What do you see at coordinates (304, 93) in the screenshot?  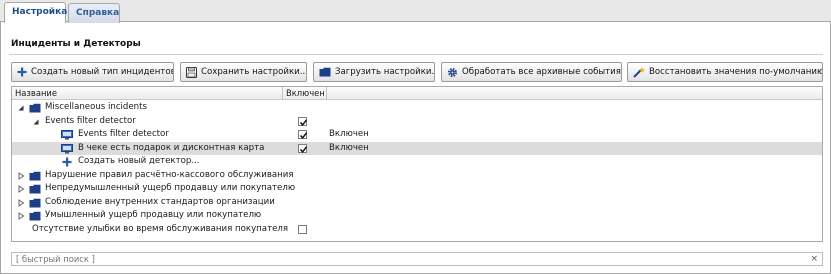 I see `column-header-enabled: Включен` at bounding box center [304, 93].